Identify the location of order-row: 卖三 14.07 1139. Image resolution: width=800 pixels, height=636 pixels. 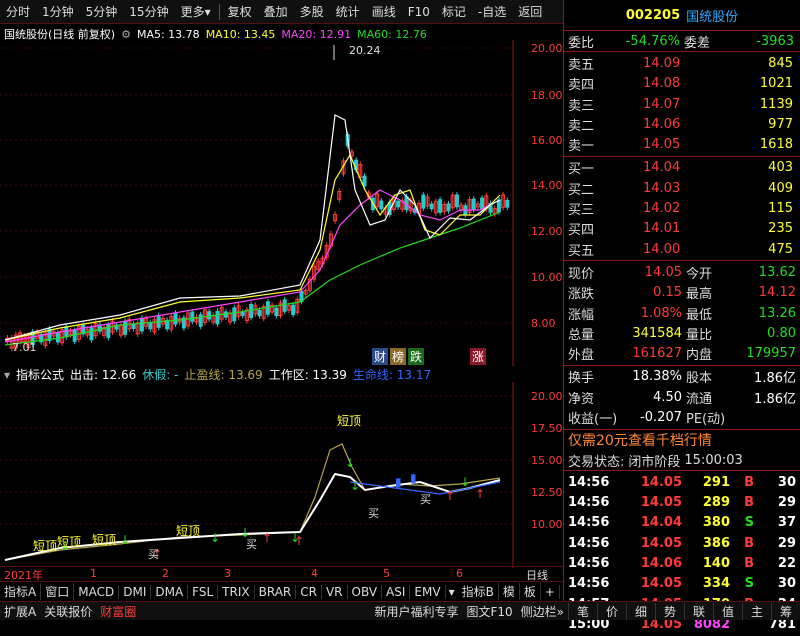
(682, 104).